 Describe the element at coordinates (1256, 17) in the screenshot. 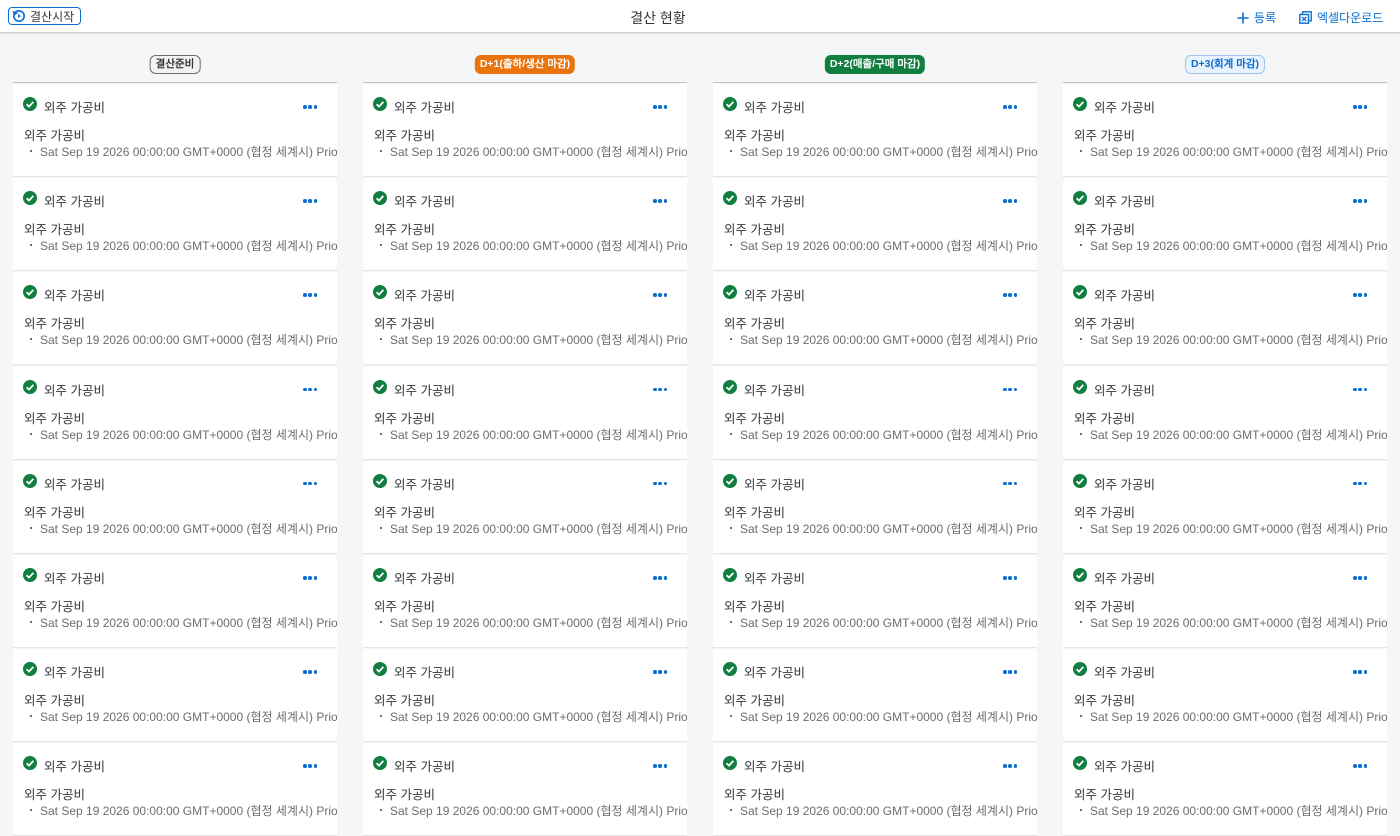

I see `register-button: 등록` at that location.